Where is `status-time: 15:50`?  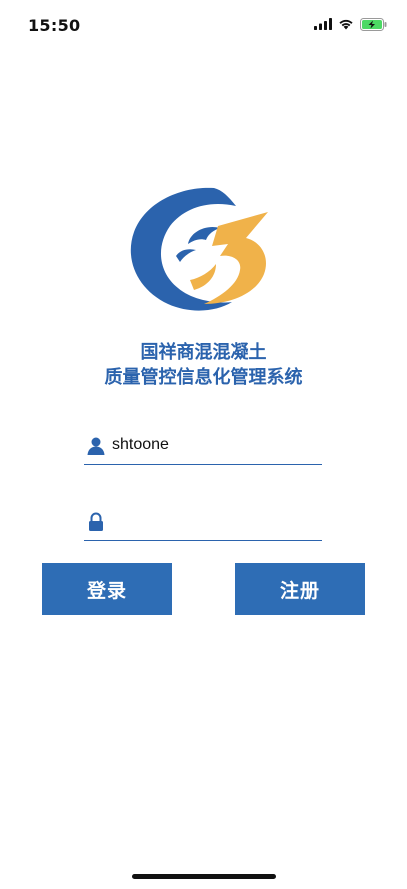
status-time: 15:50 is located at coordinates (54, 25).